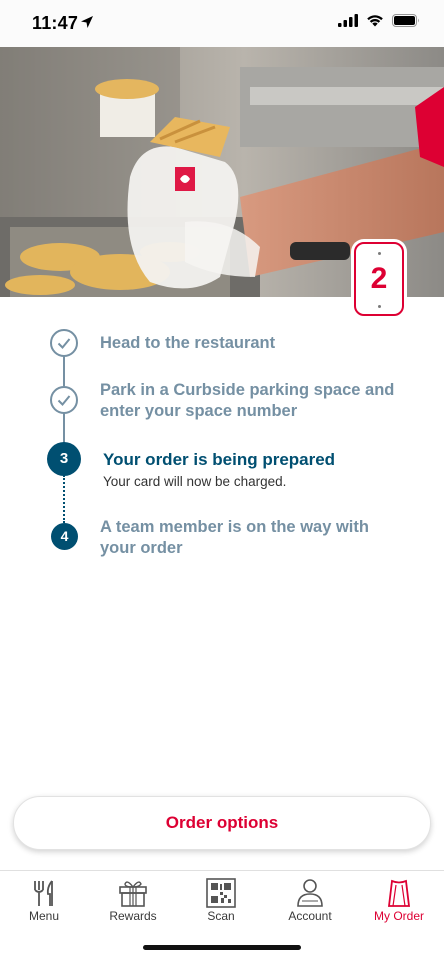 The height and width of the screenshot is (961, 444). What do you see at coordinates (379, 253) in the screenshot?
I see `tag-dot-top` at bounding box center [379, 253].